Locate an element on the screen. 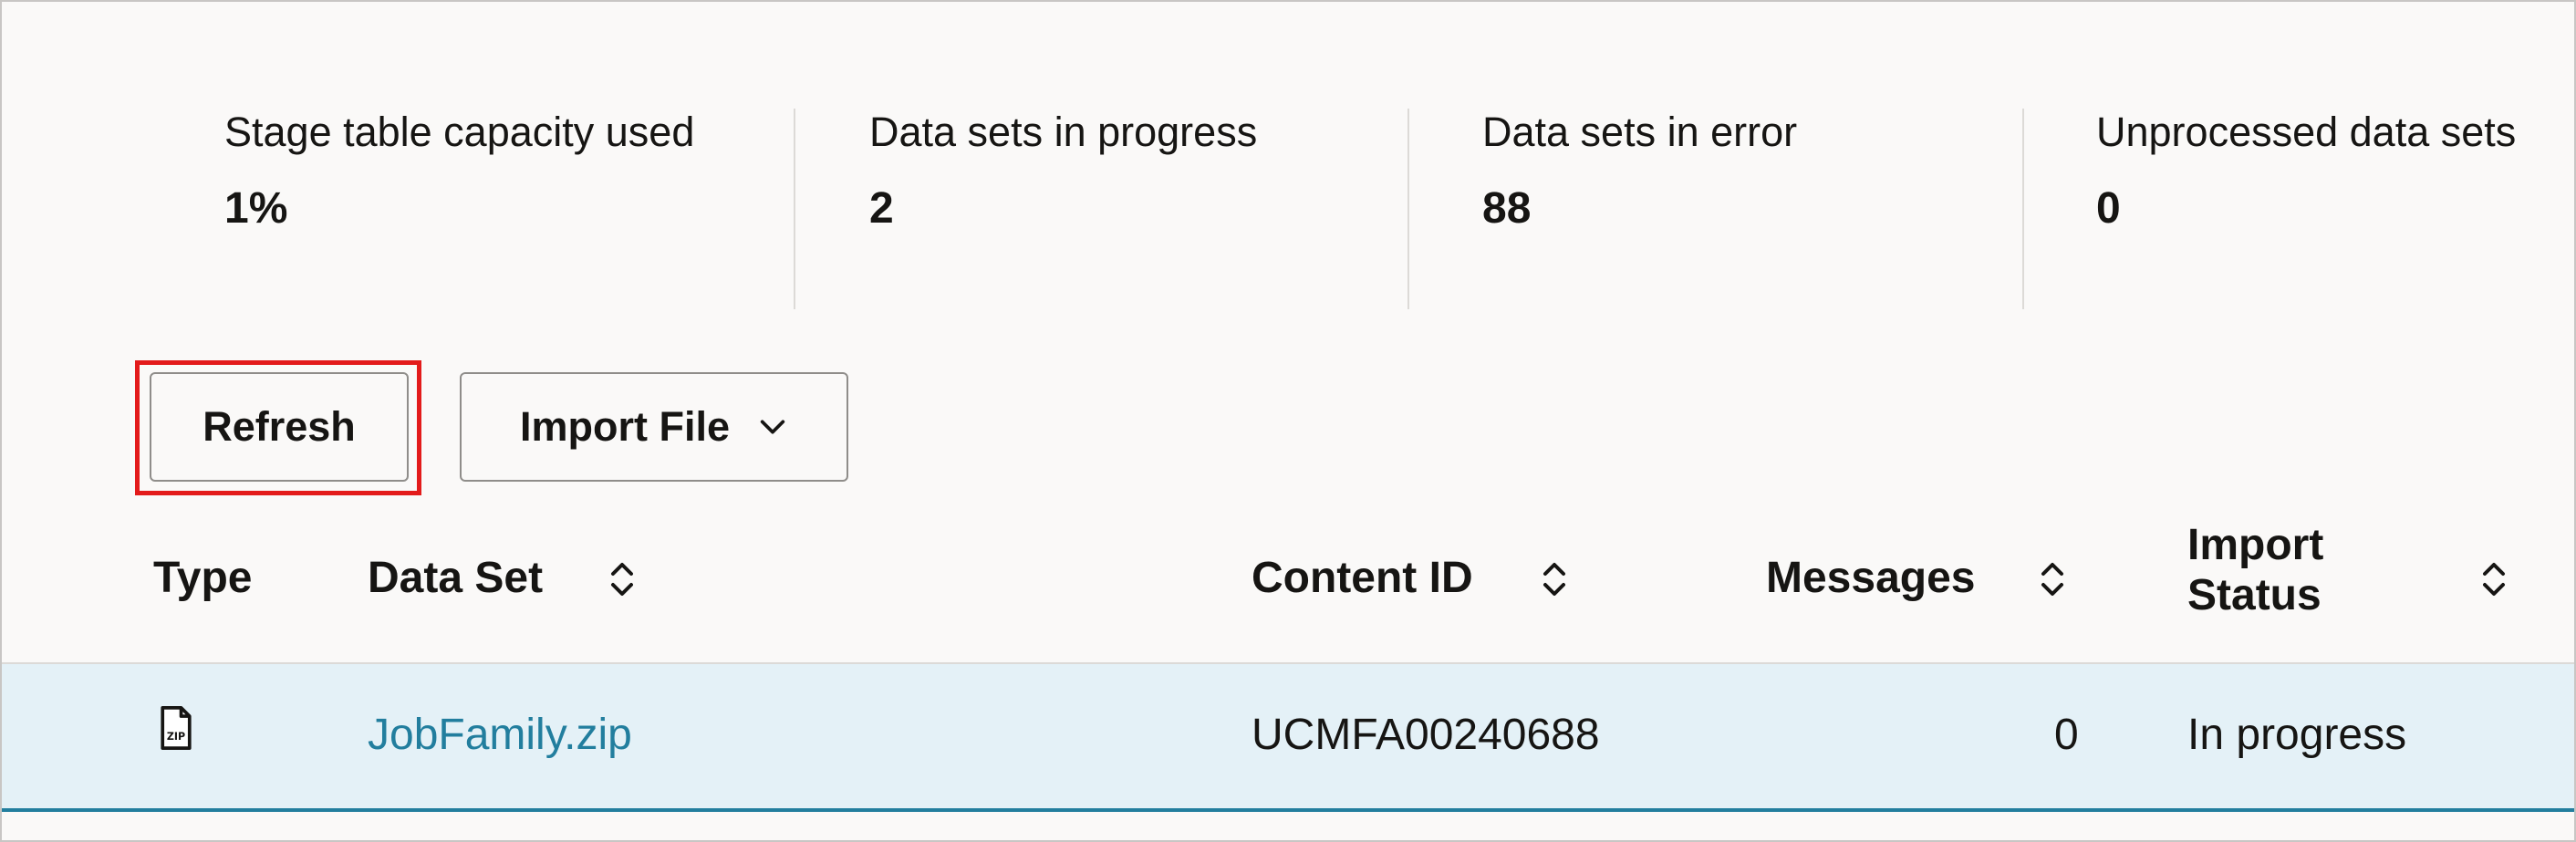  metric-value: 1% is located at coordinates (256, 208).